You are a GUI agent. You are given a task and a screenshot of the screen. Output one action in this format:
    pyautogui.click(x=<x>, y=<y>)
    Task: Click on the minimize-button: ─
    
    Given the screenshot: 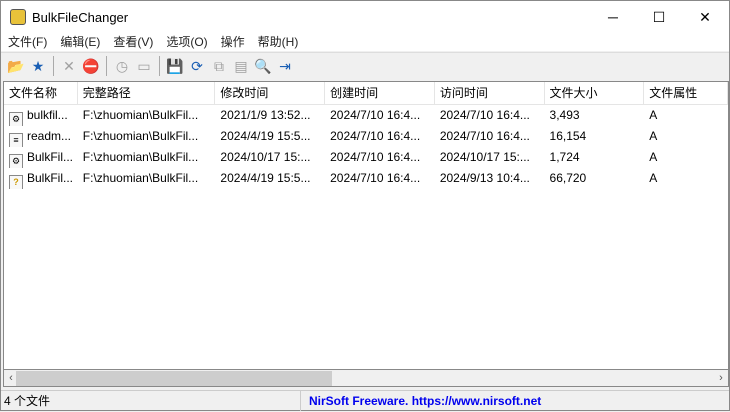 What is the action you would take?
    pyautogui.click(x=613, y=17)
    